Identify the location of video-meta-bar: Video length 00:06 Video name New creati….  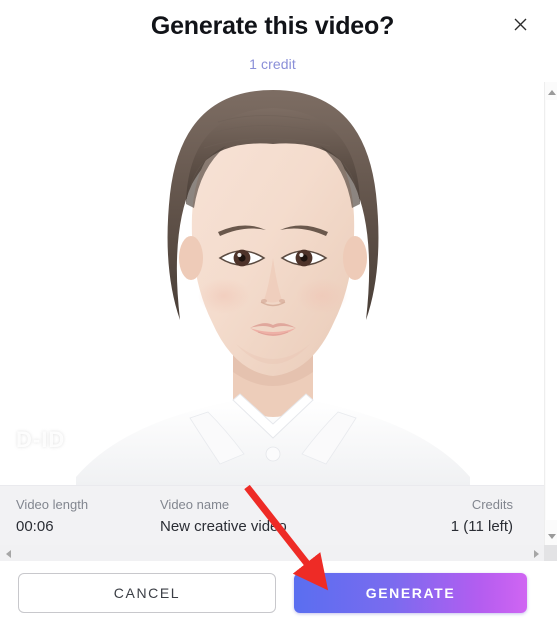
(272, 515).